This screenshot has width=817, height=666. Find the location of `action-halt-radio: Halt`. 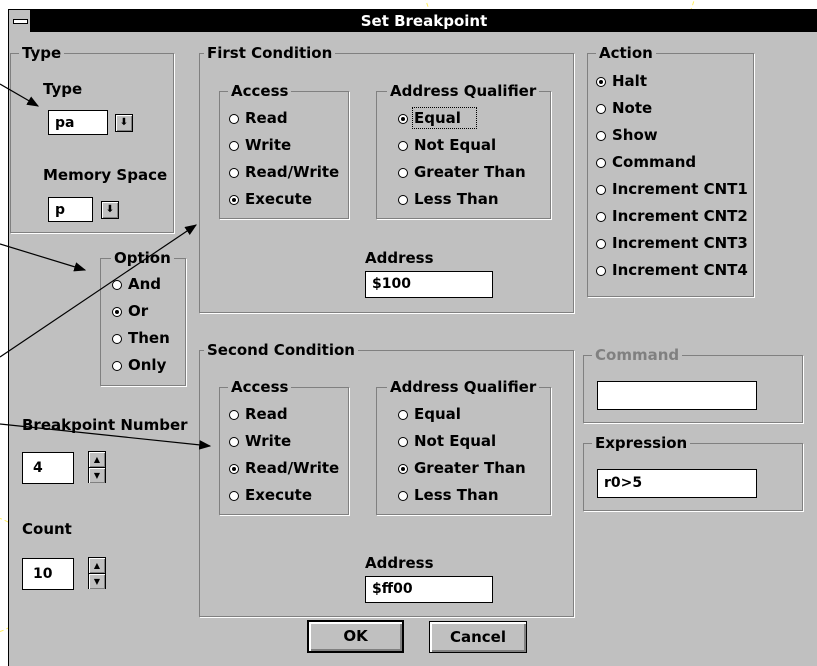

action-halt-radio: Halt is located at coordinates (621, 81).